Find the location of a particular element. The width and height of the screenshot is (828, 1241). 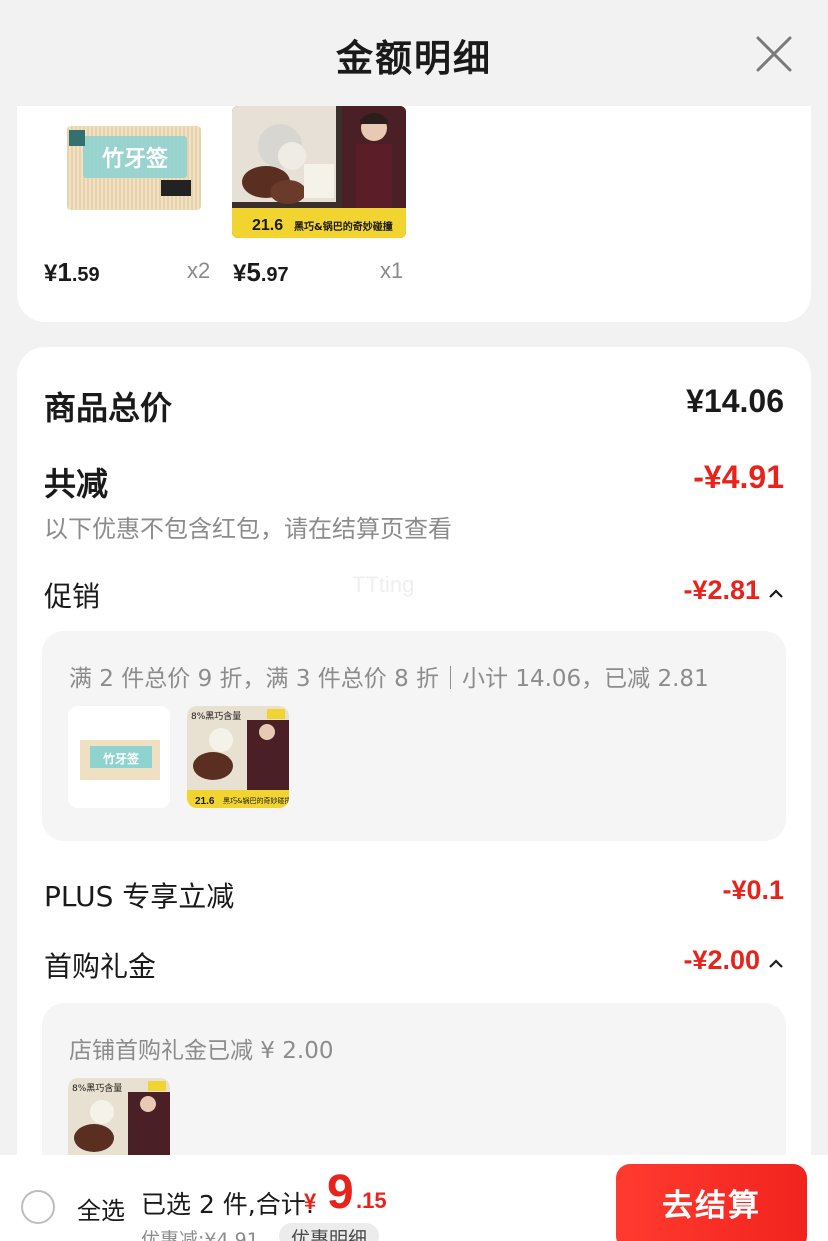

close-icon is located at coordinates (774, 54).